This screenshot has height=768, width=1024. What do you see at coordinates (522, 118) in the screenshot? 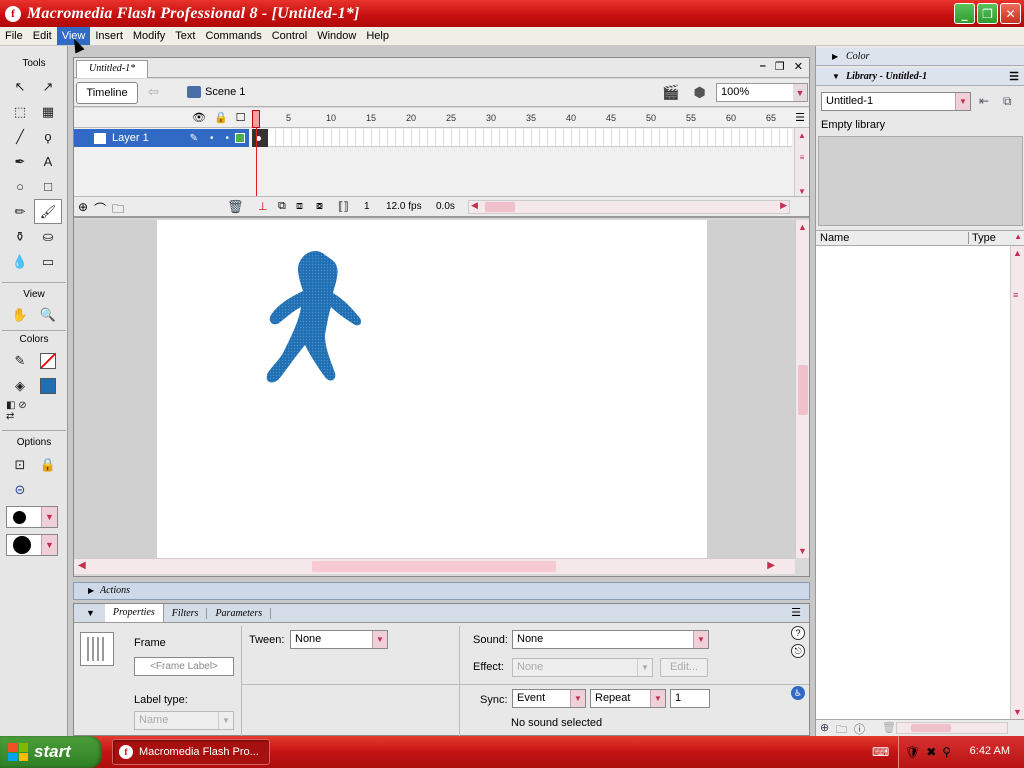
I see `frame-ruler: 15101520253035404550556065` at bounding box center [522, 118].